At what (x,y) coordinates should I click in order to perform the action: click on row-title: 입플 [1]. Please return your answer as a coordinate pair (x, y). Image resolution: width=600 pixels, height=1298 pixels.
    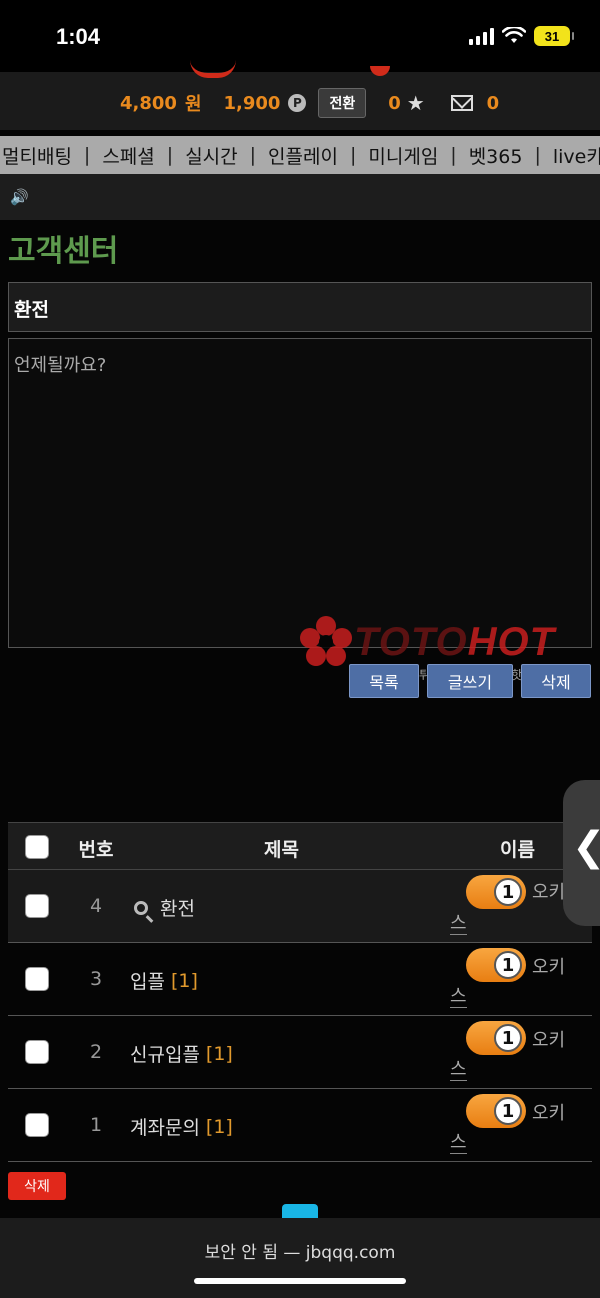
    Looking at the image, I should click on (164, 980).